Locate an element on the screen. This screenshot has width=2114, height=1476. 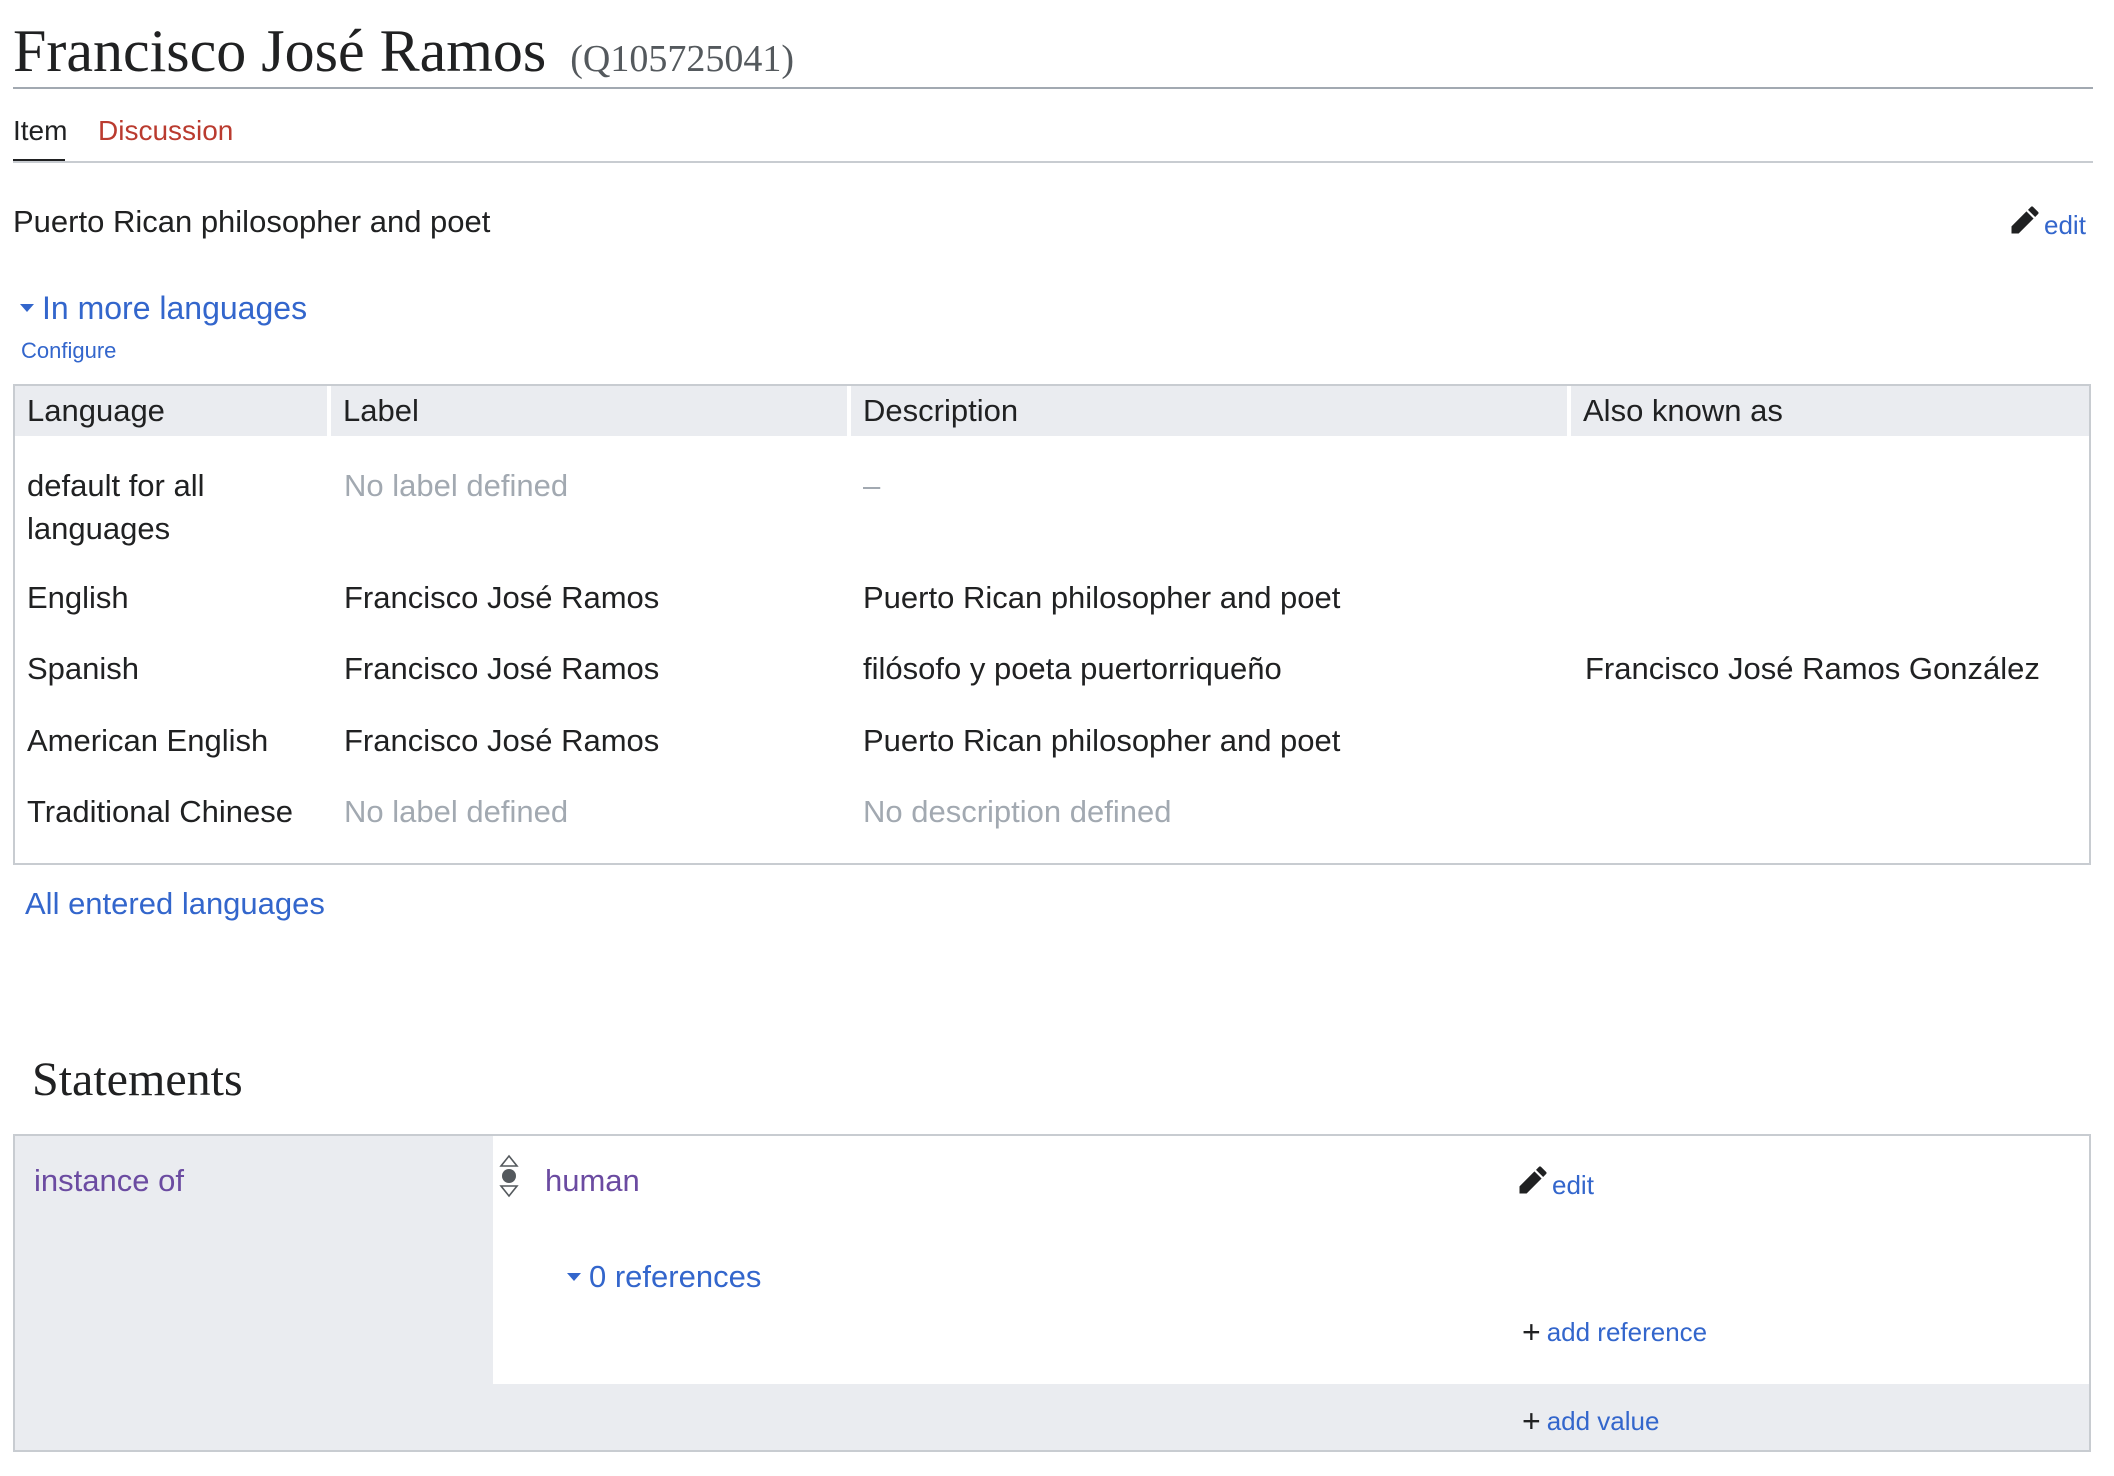
add-reference-button: + add reference is located at coordinates (1614, 1332).